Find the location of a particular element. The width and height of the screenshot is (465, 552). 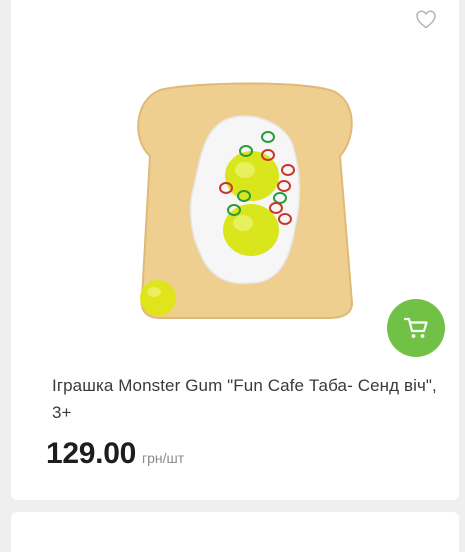

add-to-cart-button is located at coordinates (416, 328).